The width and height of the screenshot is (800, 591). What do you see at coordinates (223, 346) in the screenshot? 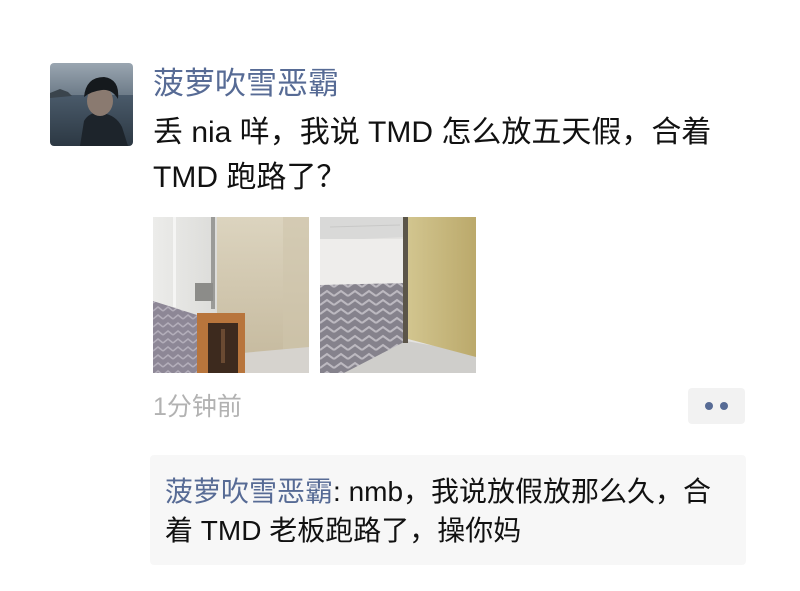
I see `lock-slot` at bounding box center [223, 346].